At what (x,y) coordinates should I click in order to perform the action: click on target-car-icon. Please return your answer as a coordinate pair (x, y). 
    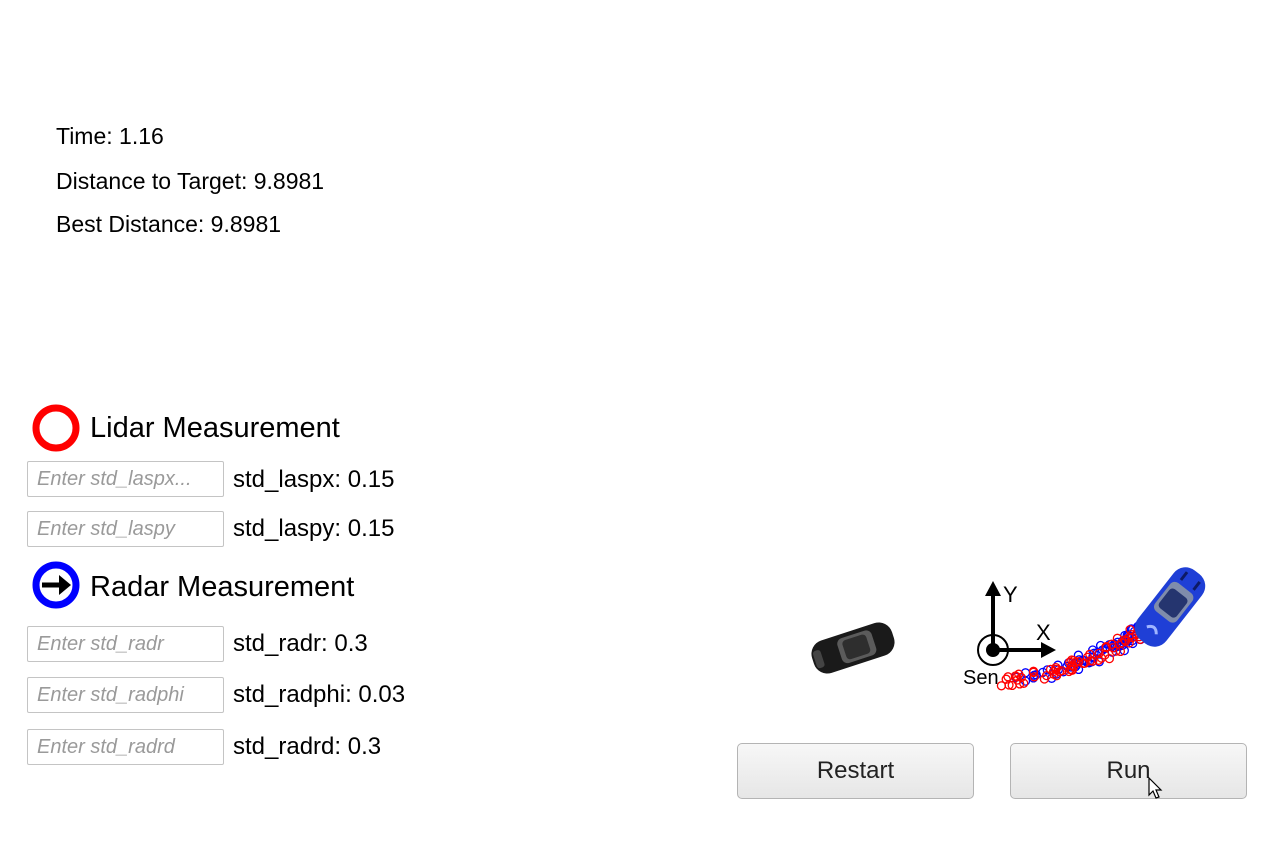
    Looking at the image, I should click on (853, 648).